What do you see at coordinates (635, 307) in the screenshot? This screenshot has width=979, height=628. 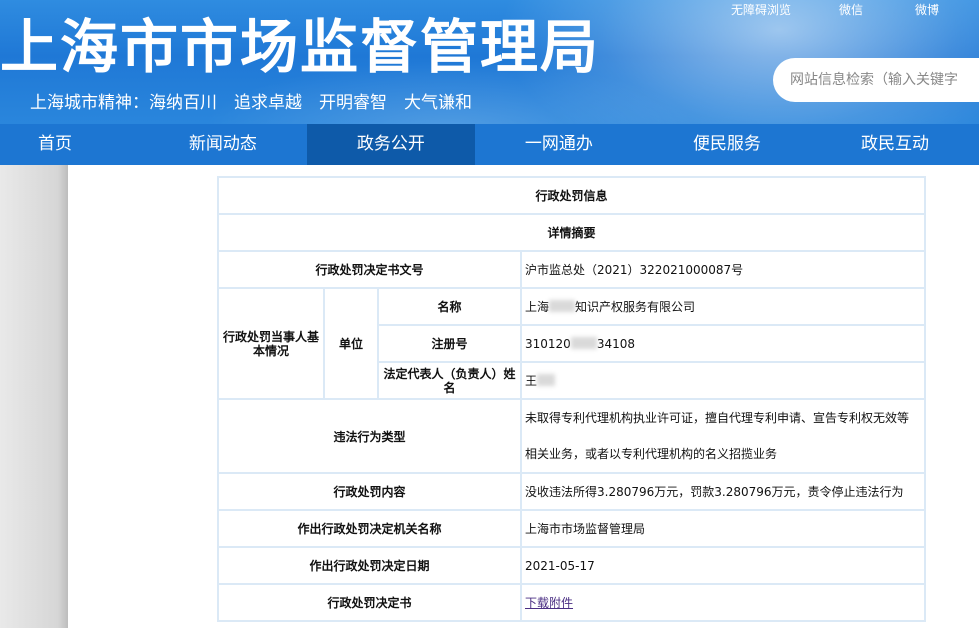 I see `name-value-suffix: 知识产权服务有限公司` at bounding box center [635, 307].